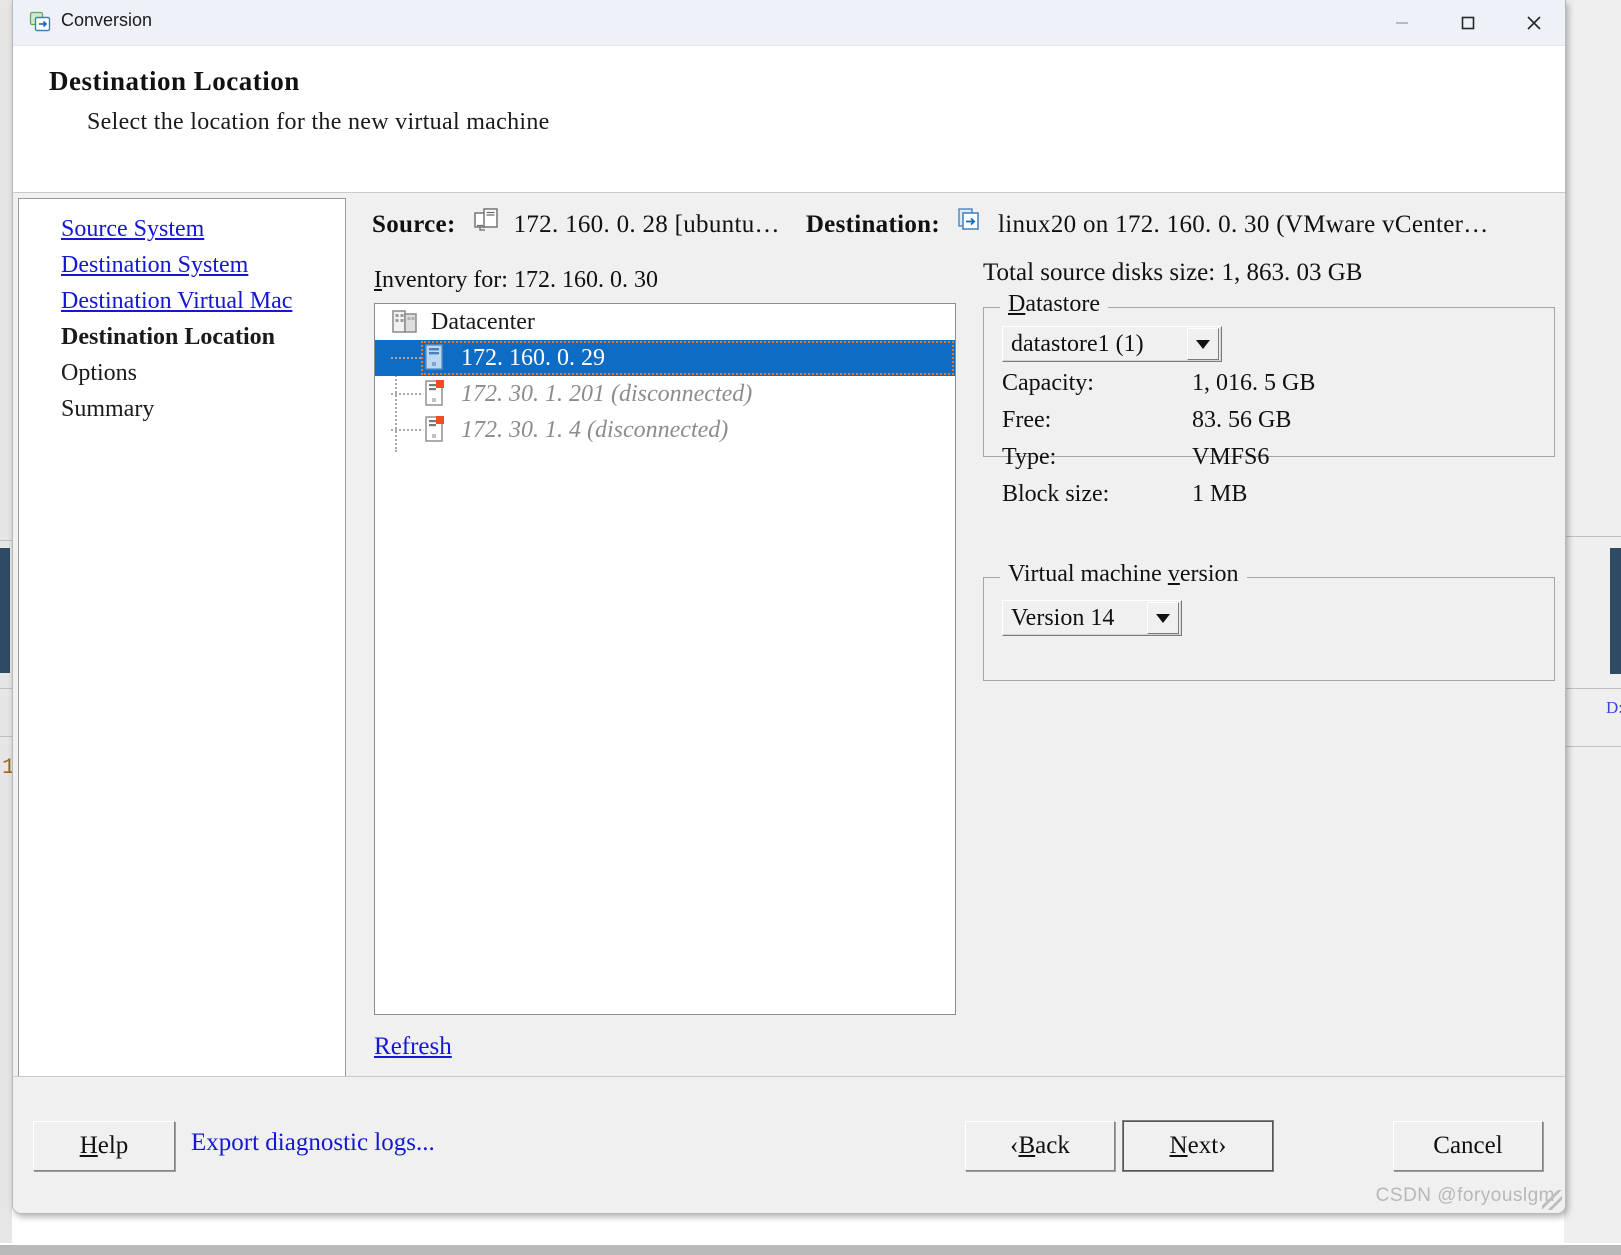 The height and width of the screenshot is (1255, 1621). I want to click on source-machine-icon, so click(487, 224).